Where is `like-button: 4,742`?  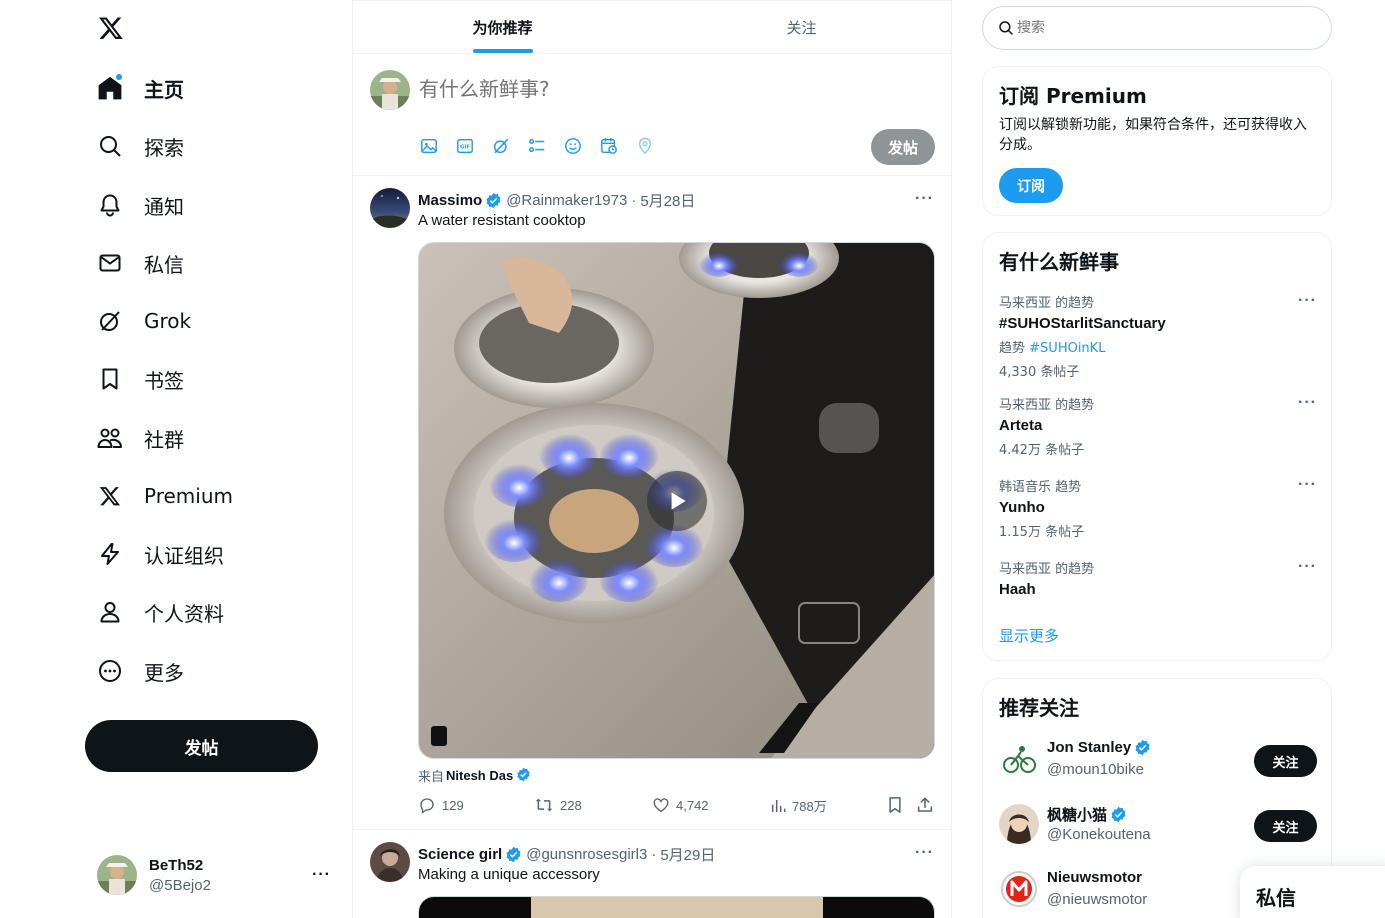
like-button: 4,742 is located at coordinates (680, 805).